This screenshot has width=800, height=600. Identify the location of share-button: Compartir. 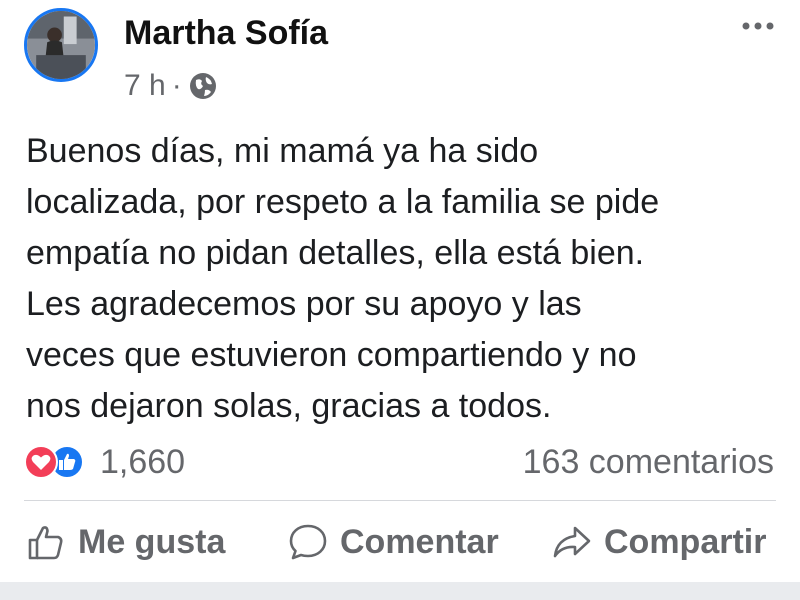
(658, 542).